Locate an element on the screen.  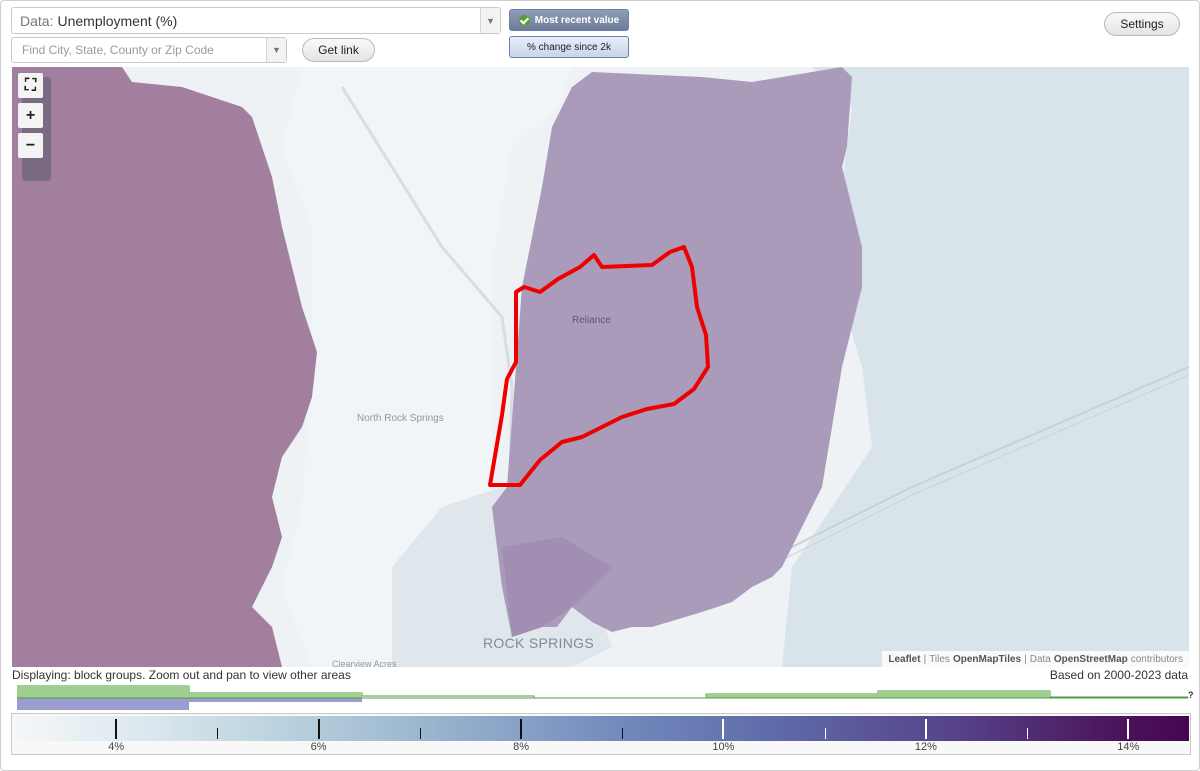
location-search: ▼ is located at coordinates (149, 50).